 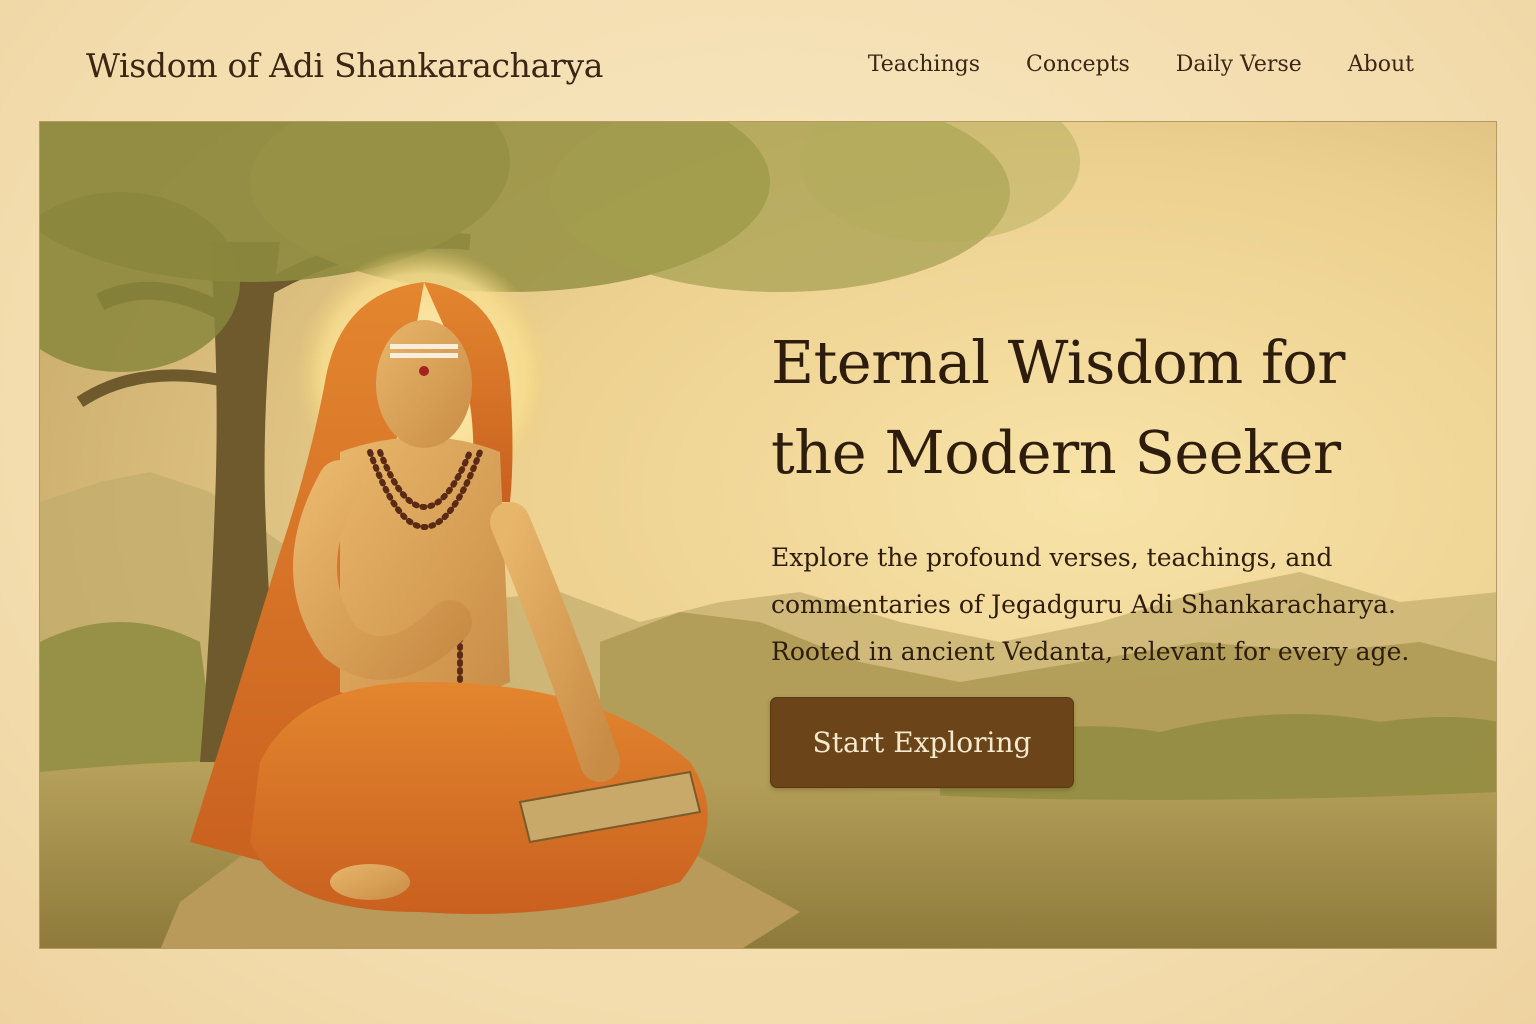 I want to click on nav-item-about: About, so click(x=1381, y=64).